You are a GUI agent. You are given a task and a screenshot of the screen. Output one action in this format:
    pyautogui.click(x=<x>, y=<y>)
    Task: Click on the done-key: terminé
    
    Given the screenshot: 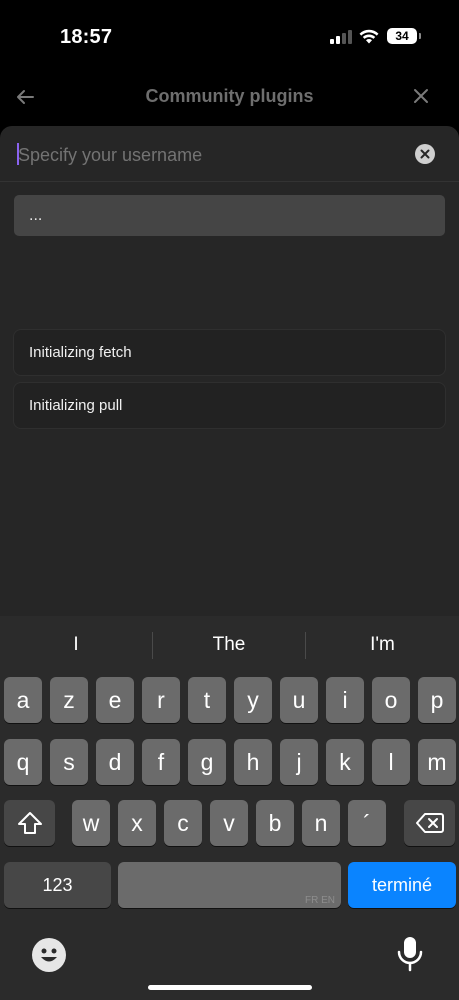 What is the action you would take?
    pyautogui.click(x=402, y=885)
    